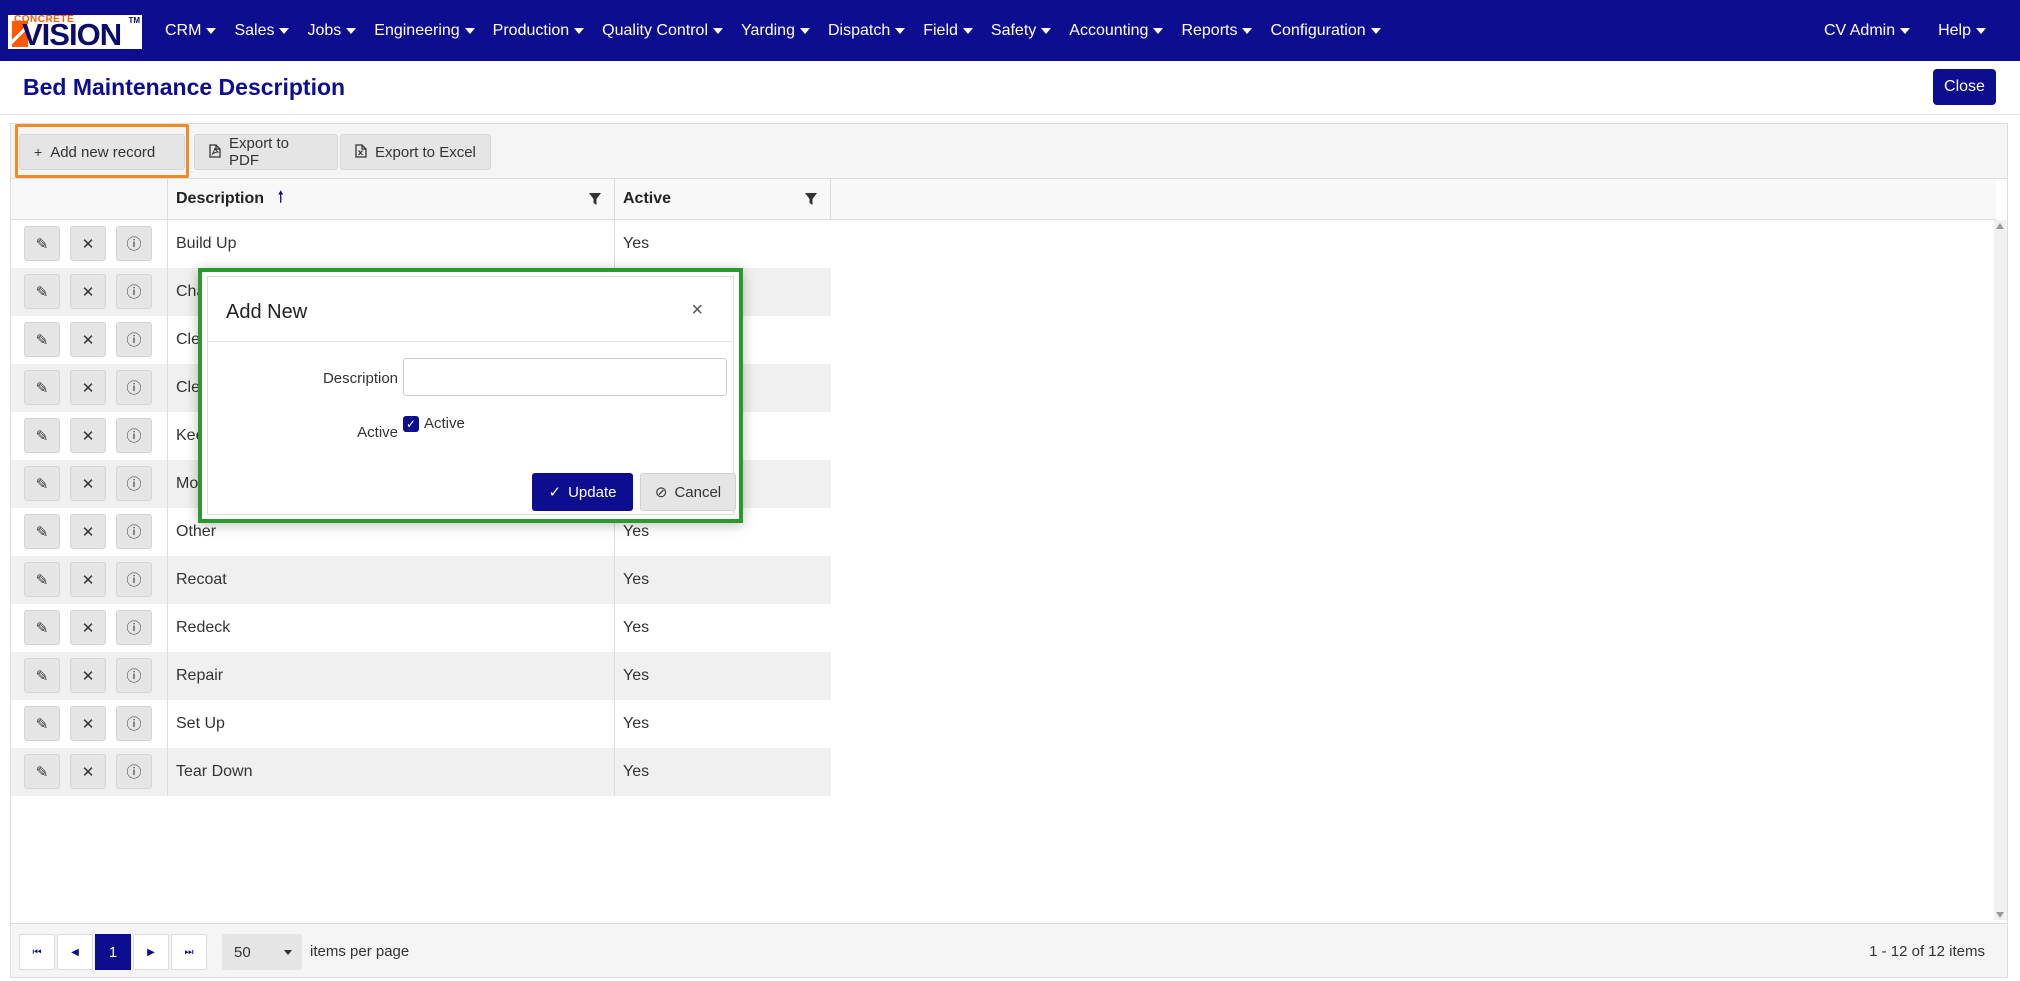  What do you see at coordinates (281, 197) in the screenshot?
I see `sort-ascending-icon: 🠑` at bounding box center [281, 197].